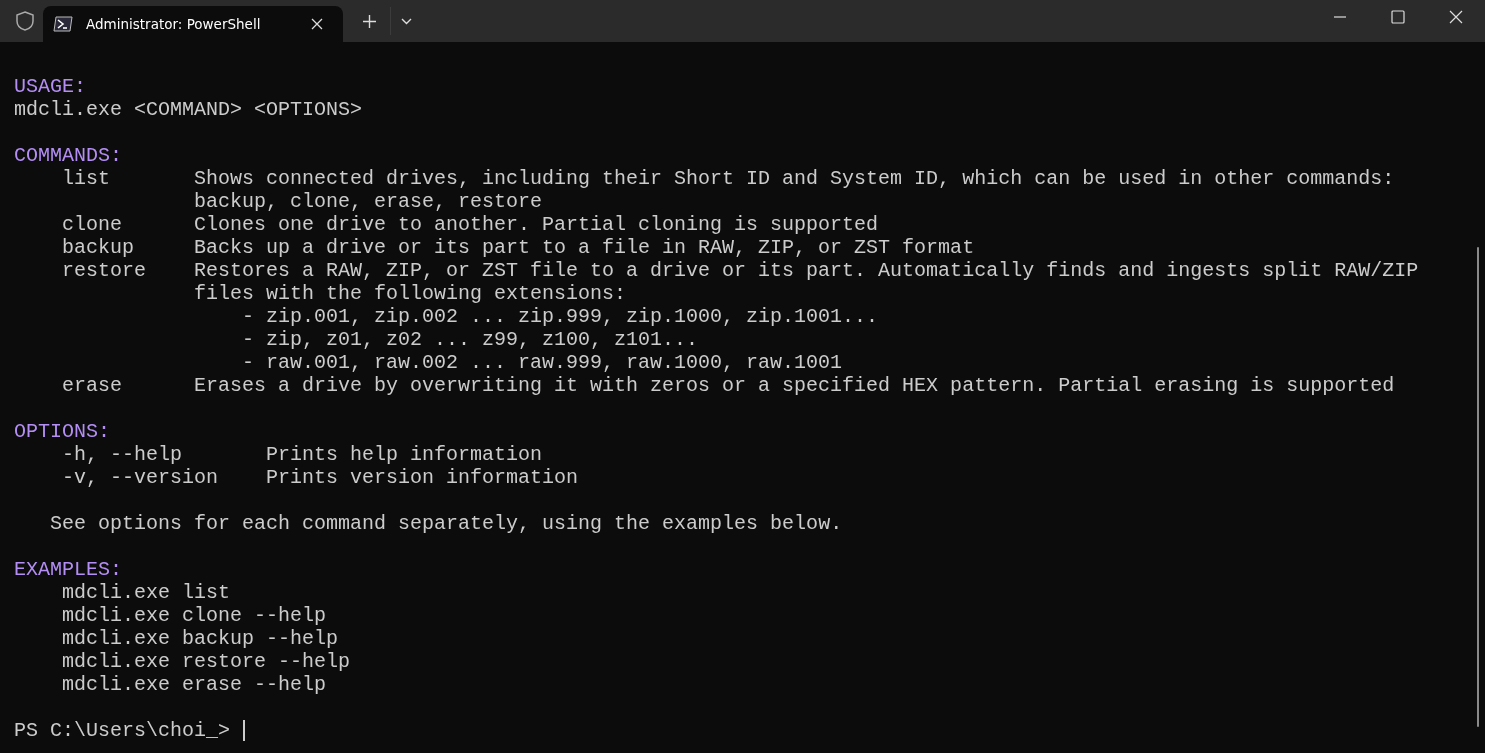 This screenshot has height=753, width=1485. Describe the element at coordinates (584, 247) in the screenshot. I see `description-text: Backs up a drive or its part to a file in RAW, ZIP, or ZST format` at that location.